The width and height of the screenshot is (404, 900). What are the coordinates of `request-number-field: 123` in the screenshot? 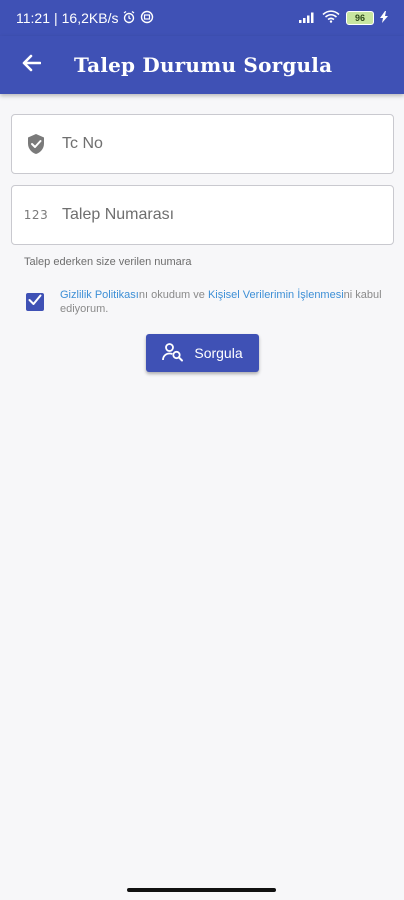 It's located at (202, 215).